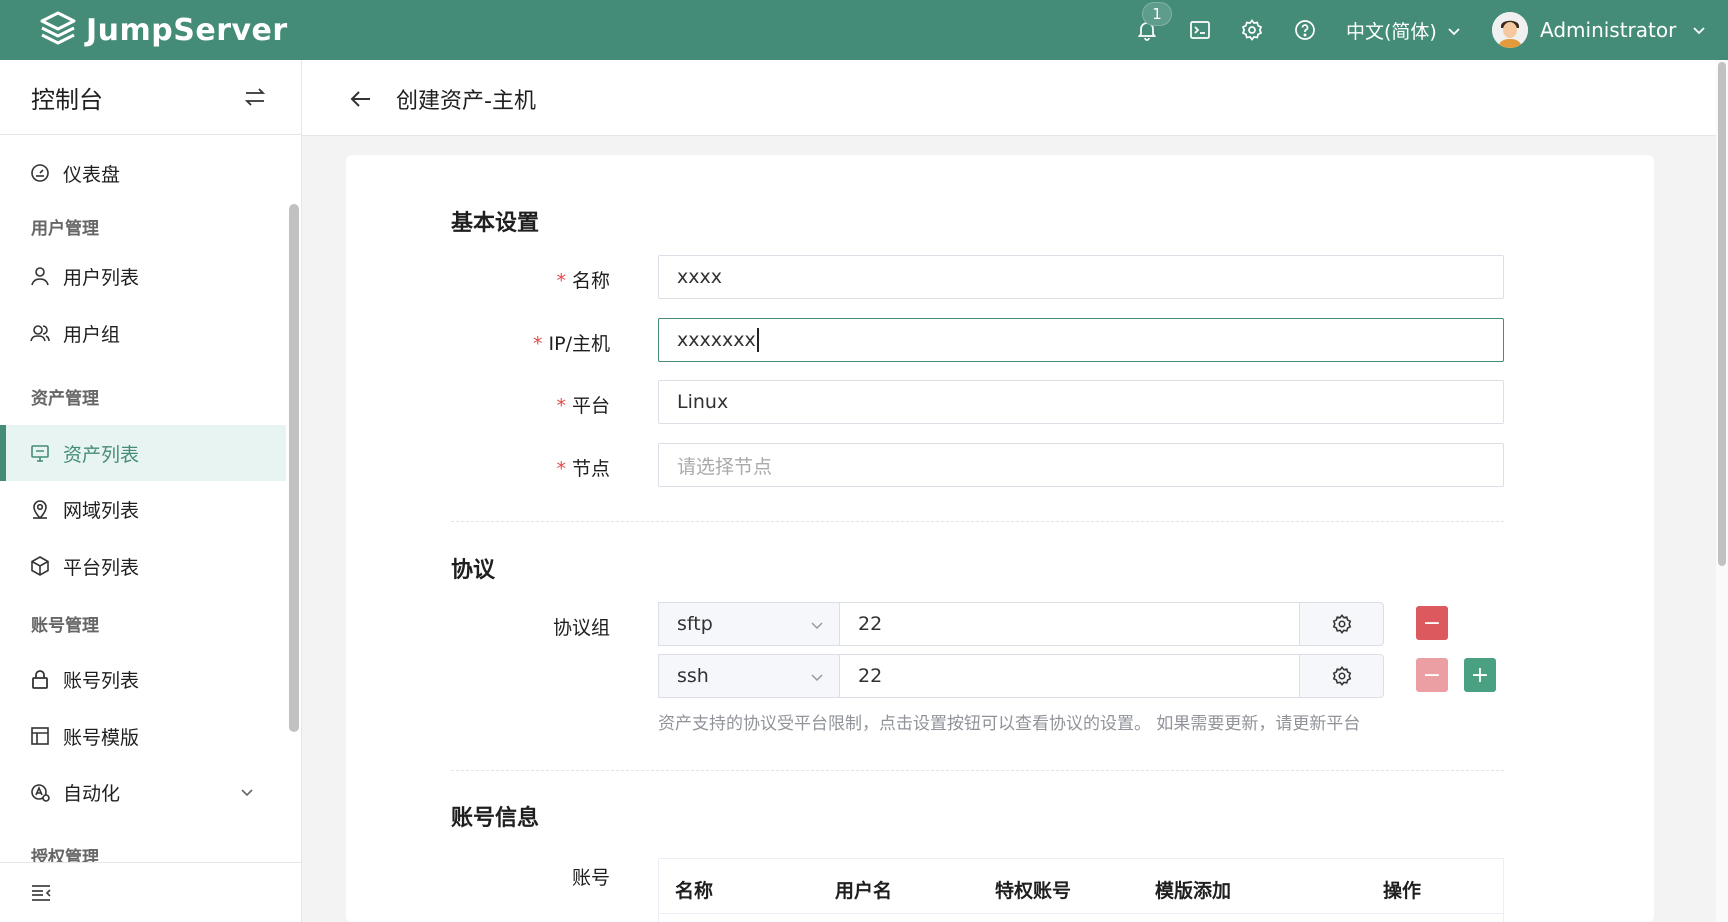 The width and height of the screenshot is (1728, 922). Describe the element at coordinates (1402, 891) in the screenshot. I see `column-header-actions: 操作` at that location.